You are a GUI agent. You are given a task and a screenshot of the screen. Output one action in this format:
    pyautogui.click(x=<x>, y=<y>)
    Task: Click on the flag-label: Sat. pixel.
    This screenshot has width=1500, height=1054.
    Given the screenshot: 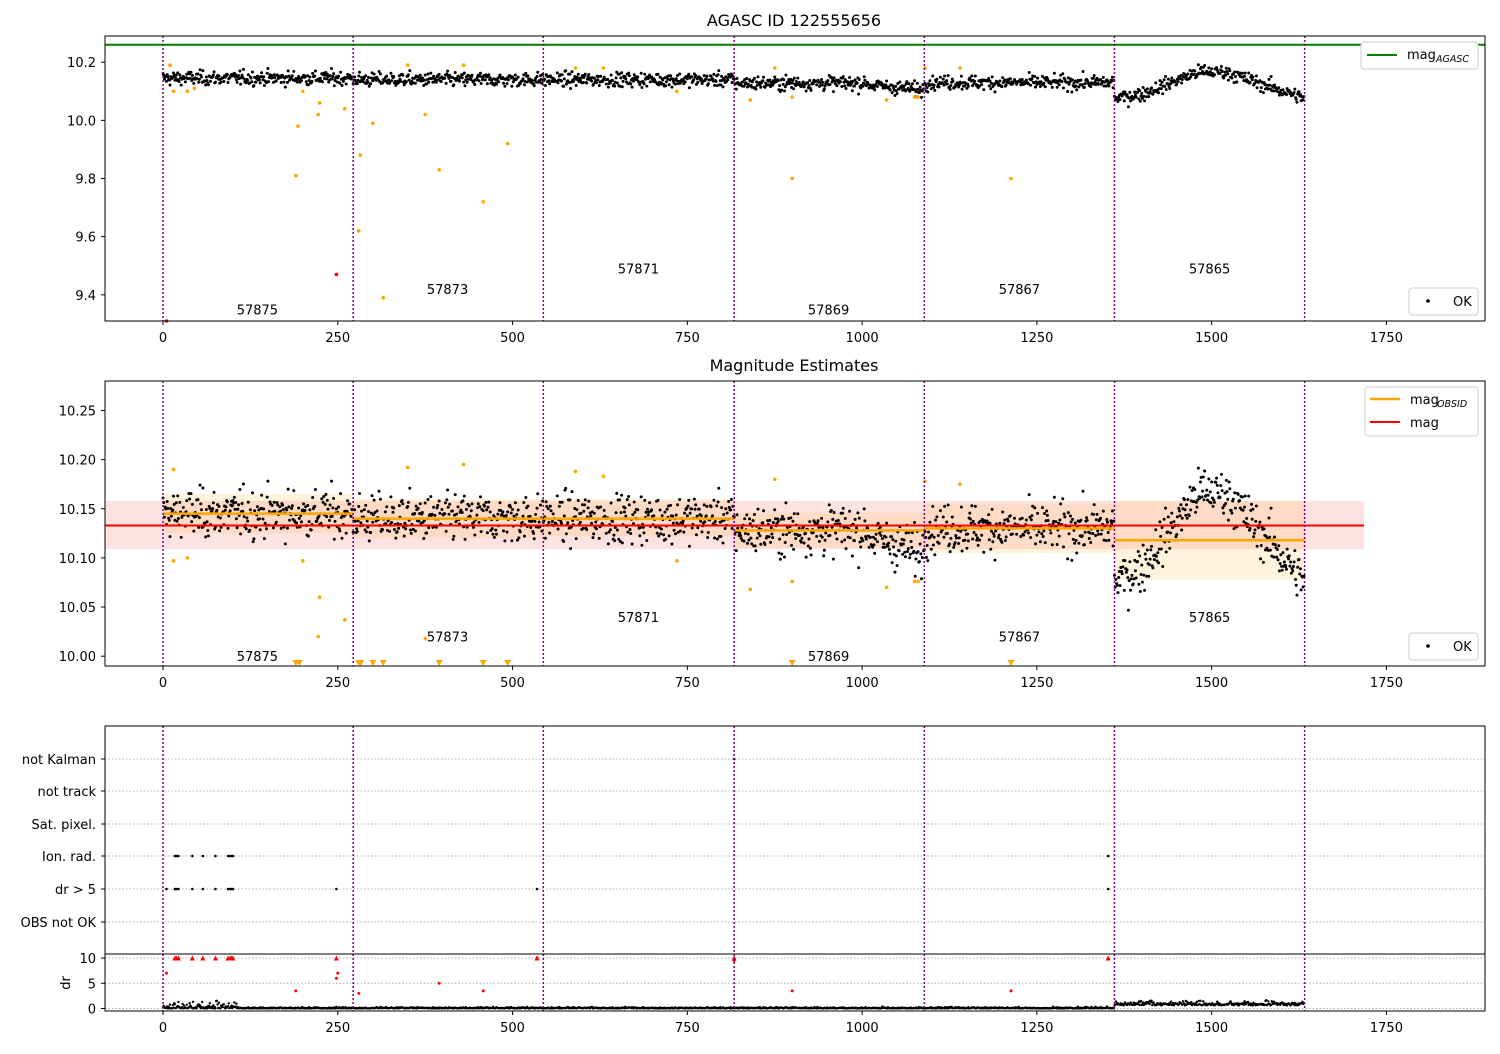 What is the action you would take?
    pyautogui.click(x=64, y=825)
    